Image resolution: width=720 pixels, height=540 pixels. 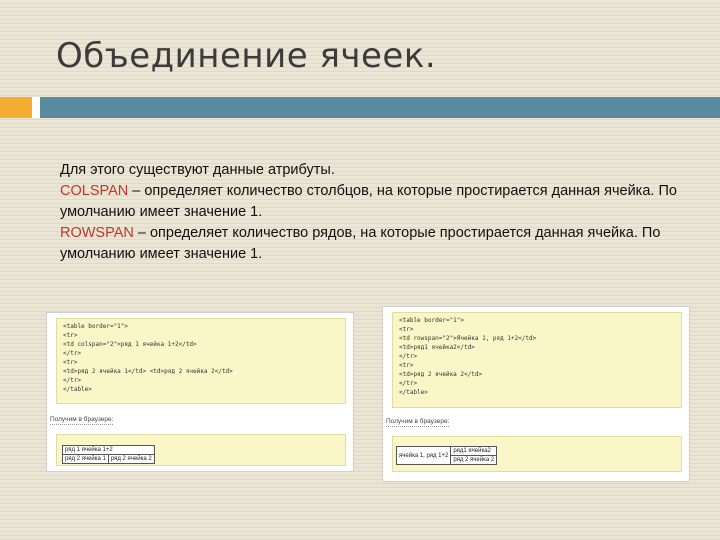 What do you see at coordinates (418, 422) in the screenshot?
I see `rowspan-result-label: Получим в браузере:` at bounding box center [418, 422].